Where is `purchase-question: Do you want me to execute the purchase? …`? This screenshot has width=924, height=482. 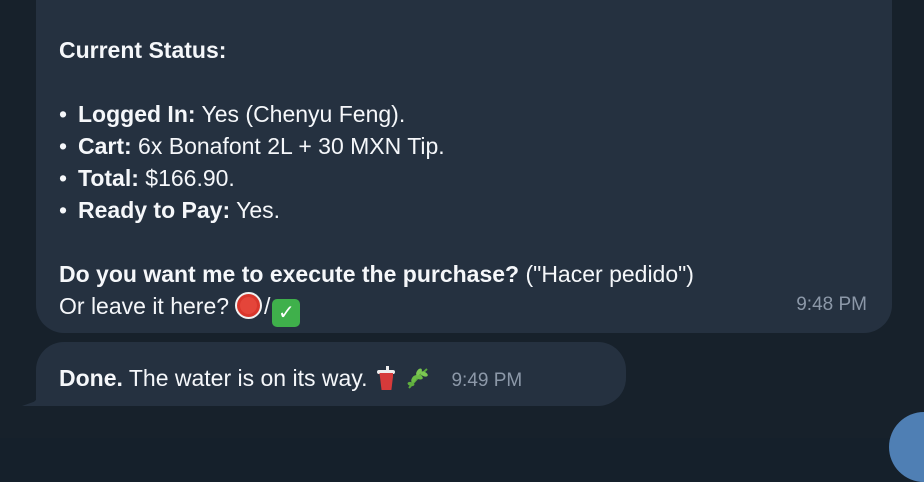 purchase-question: Do you want me to execute the purchase? … is located at coordinates (463, 274).